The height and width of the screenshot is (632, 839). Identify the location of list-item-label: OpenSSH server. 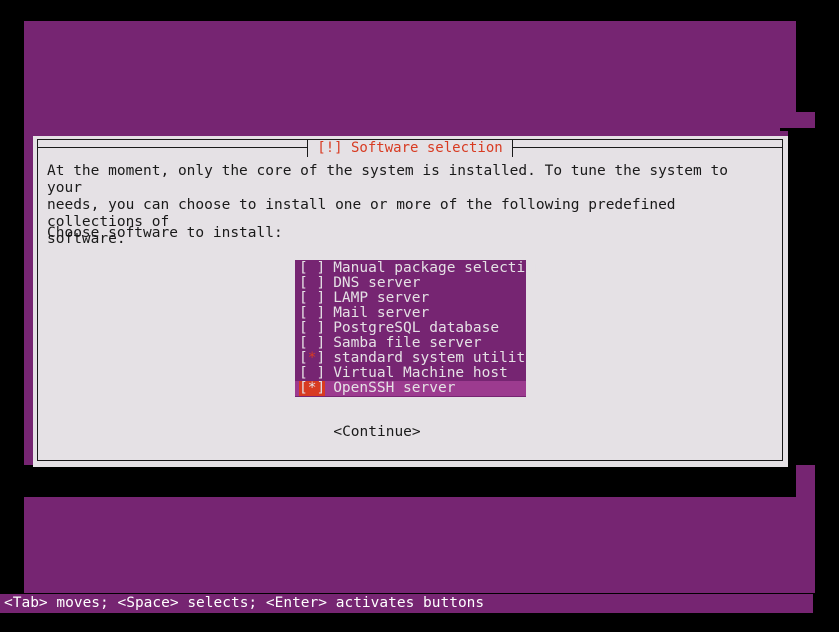
(394, 388).